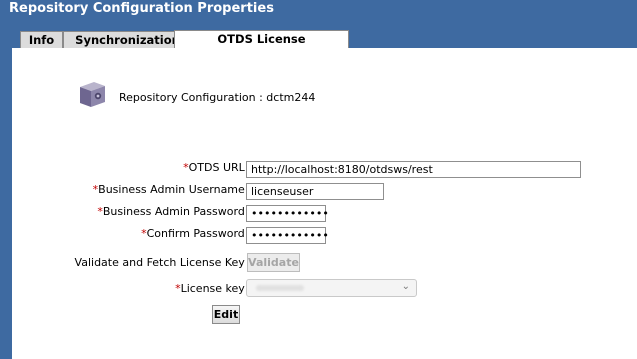  What do you see at coordinates (280, 288) in the screenshot?
I see `license-key-value-placeholder` at bounding box center [280, 288].